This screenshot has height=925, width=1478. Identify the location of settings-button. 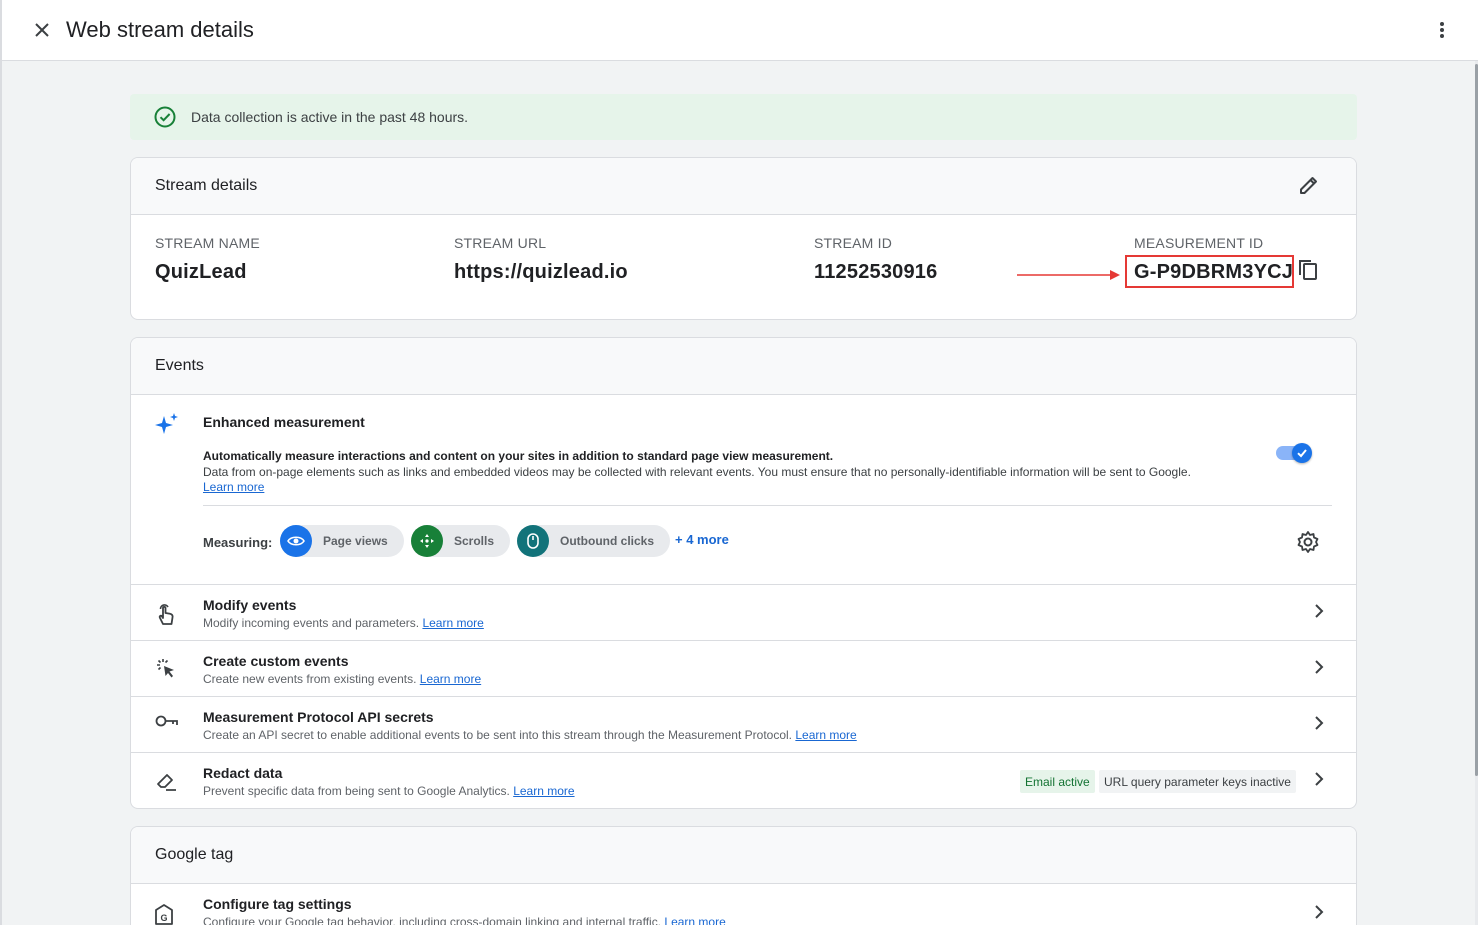
(1308, 544).